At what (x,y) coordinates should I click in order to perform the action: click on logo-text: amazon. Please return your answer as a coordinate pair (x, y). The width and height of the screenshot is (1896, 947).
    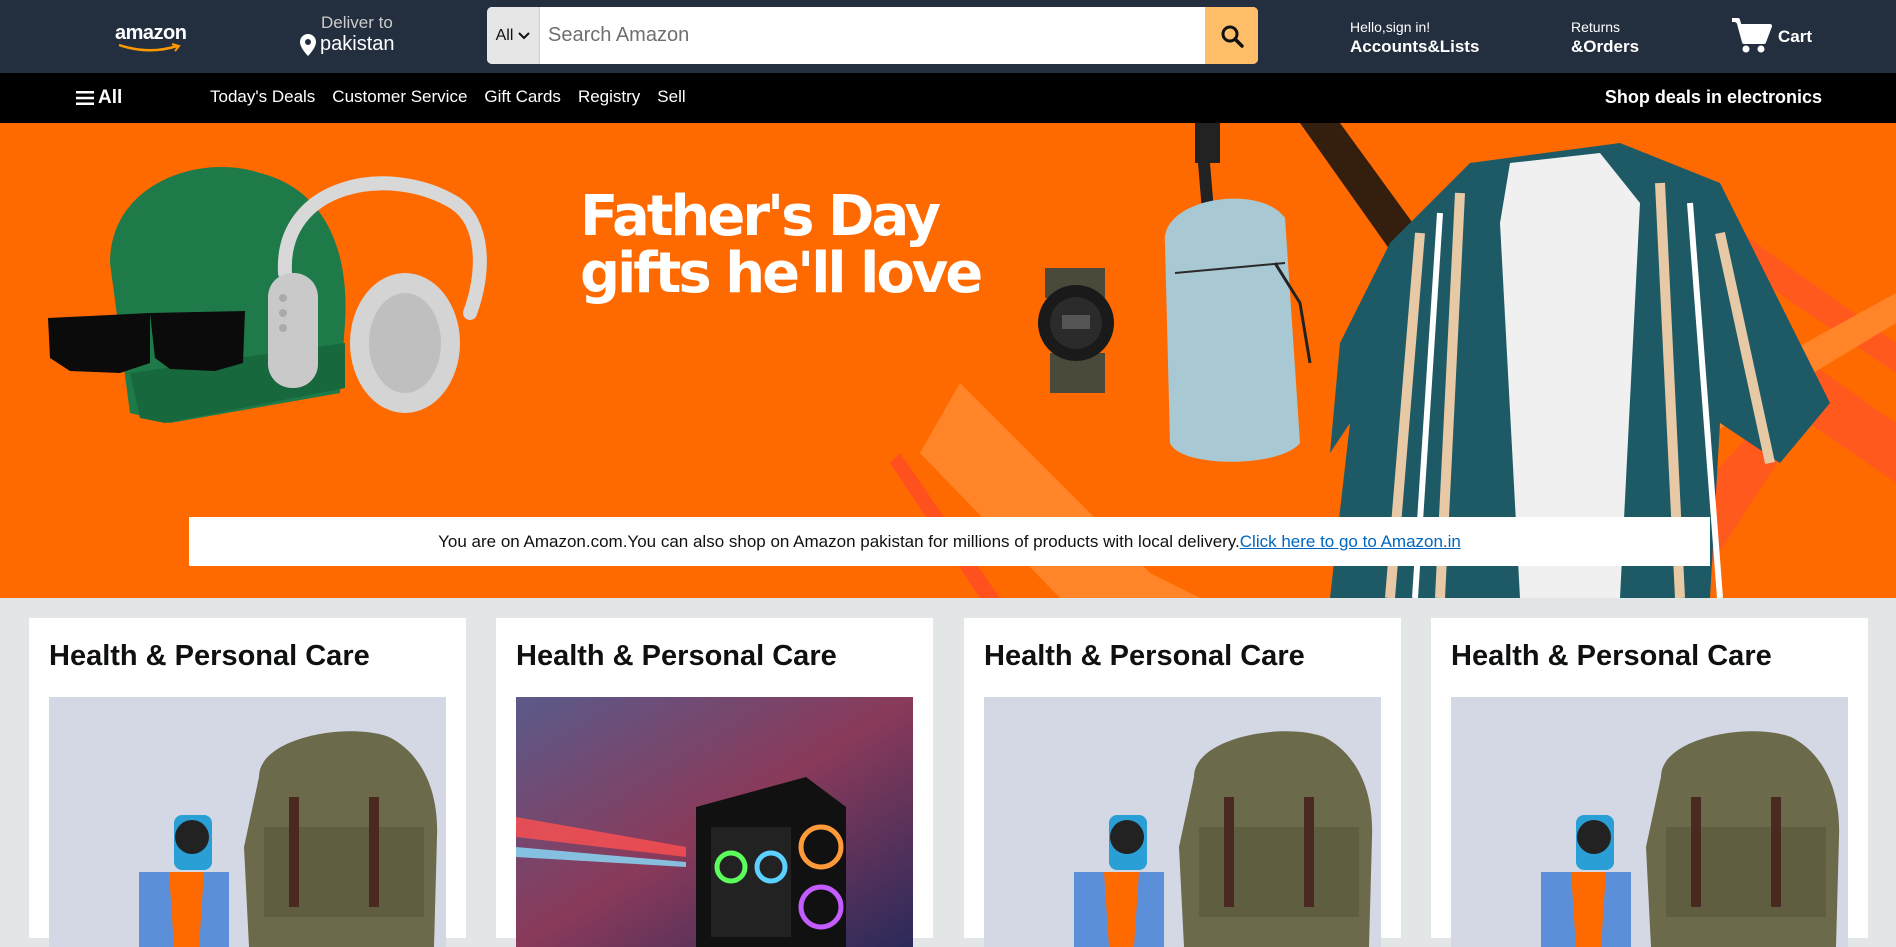
    Looking at the image, I should click on (151, 33).